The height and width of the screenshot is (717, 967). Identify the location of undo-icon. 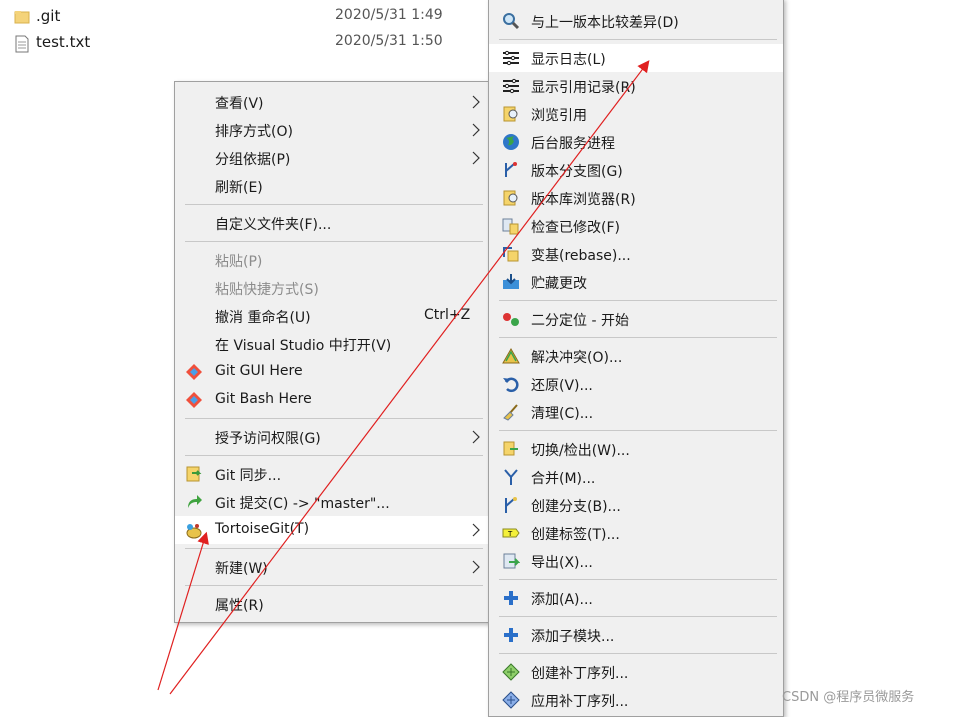
(511, 384).